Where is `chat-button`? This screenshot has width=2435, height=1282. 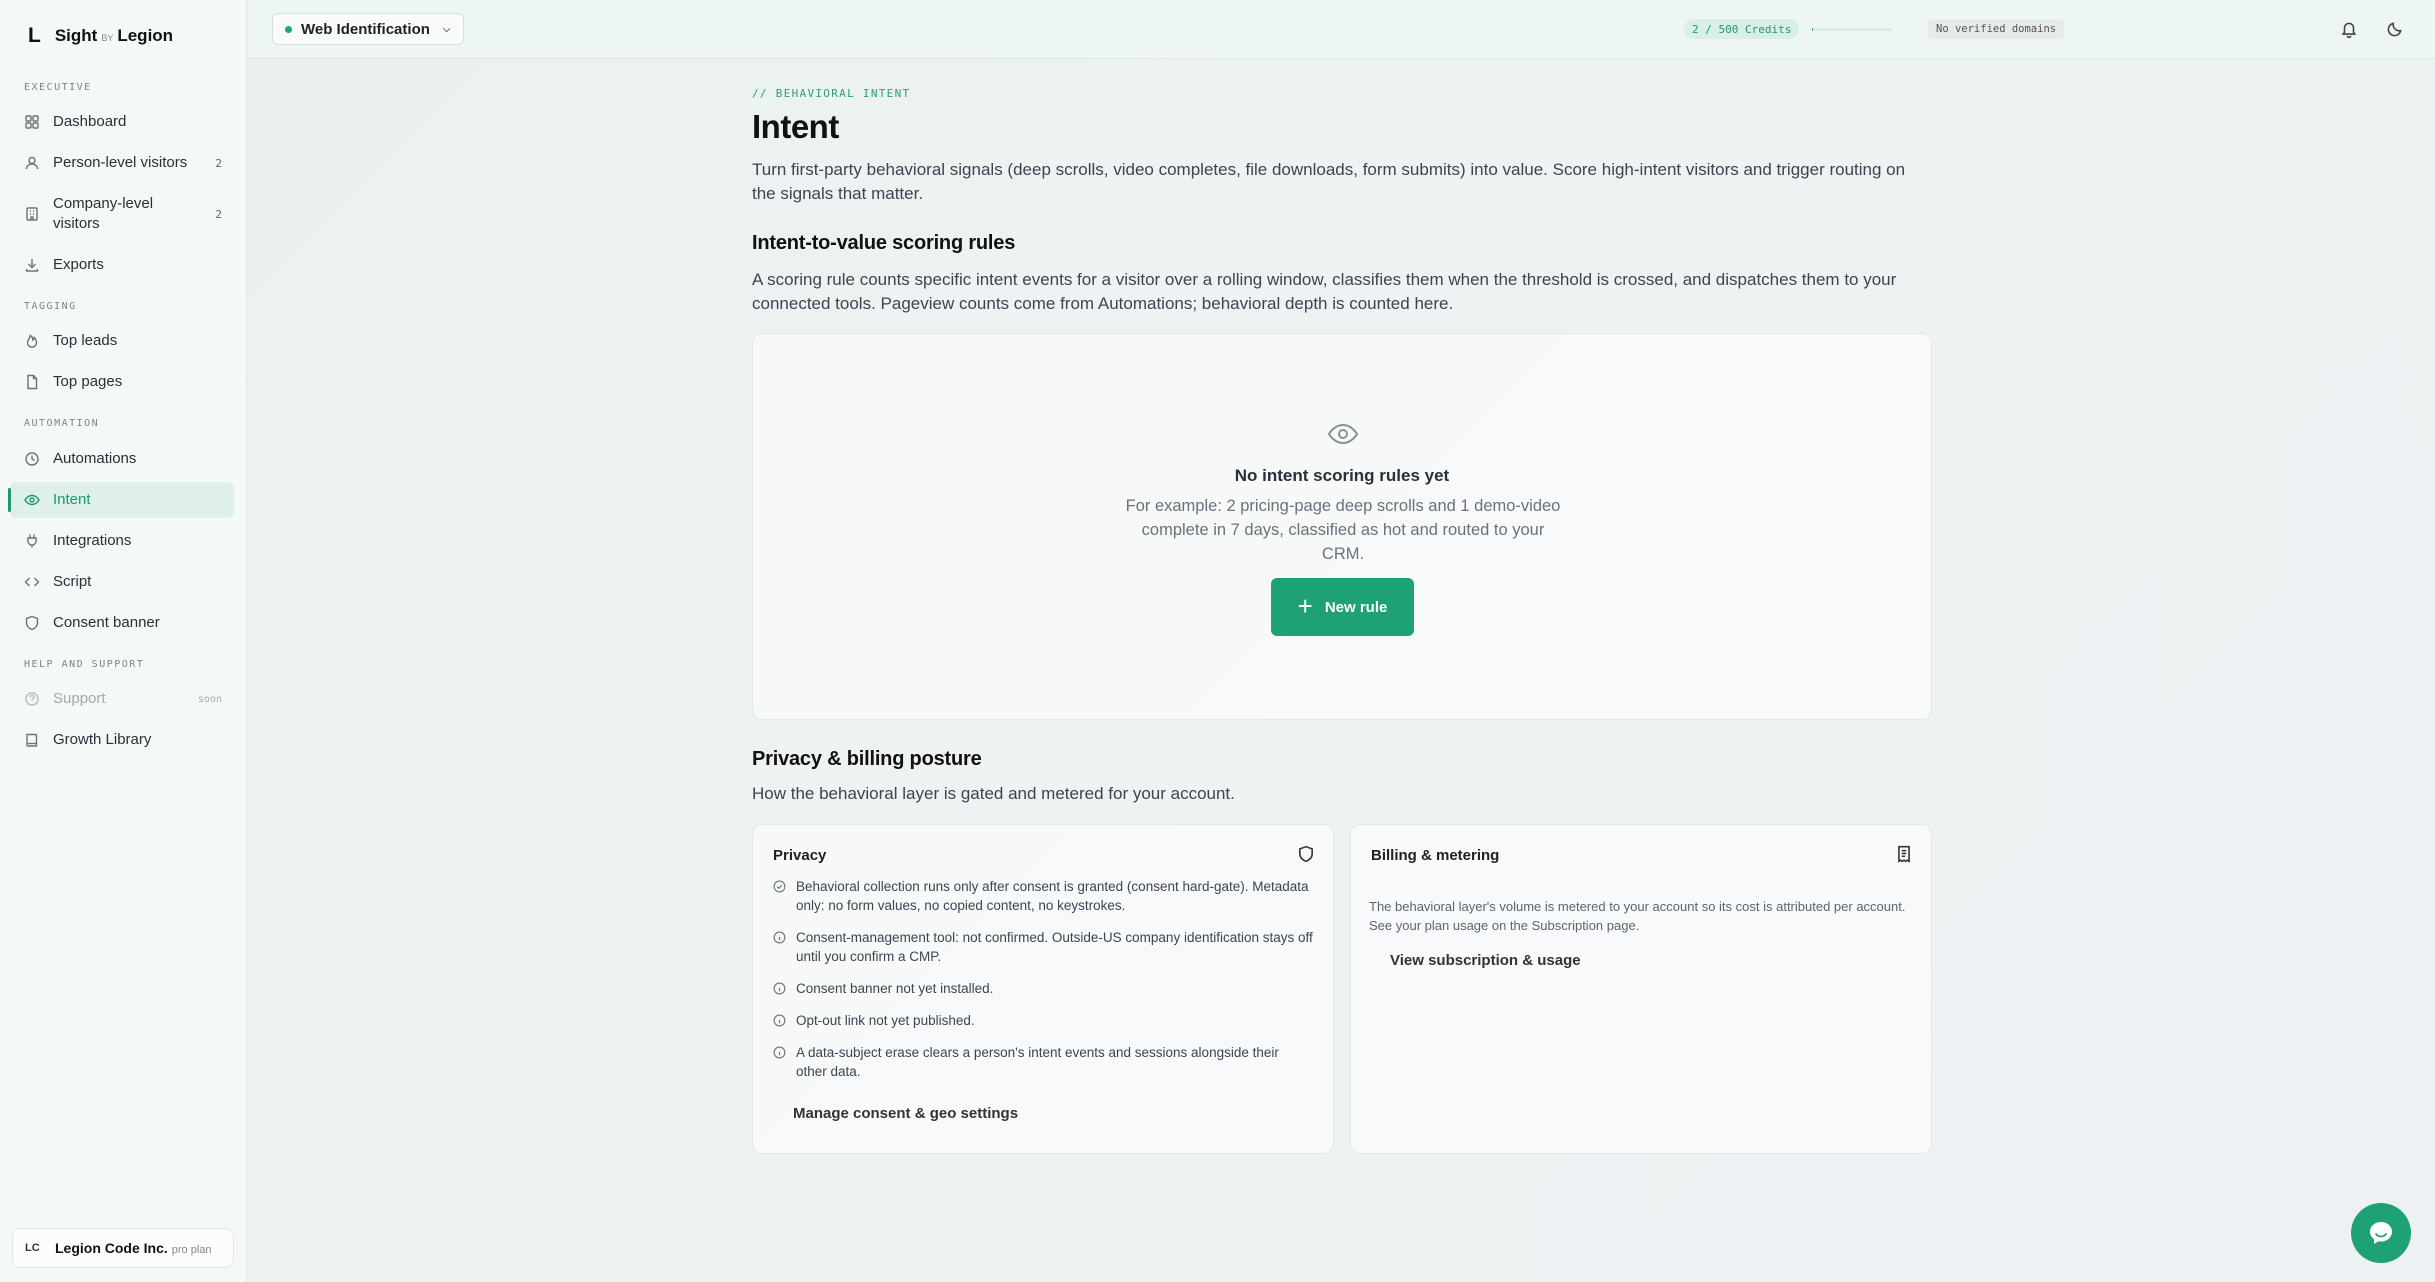 chat-button is located at coordinates (2381, 1233).